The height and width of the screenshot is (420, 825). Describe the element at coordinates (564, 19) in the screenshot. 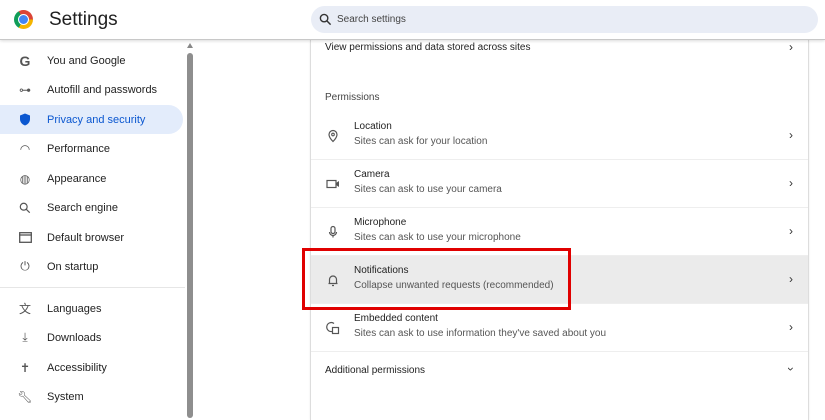

I see `search-input: Search settings` at that location.